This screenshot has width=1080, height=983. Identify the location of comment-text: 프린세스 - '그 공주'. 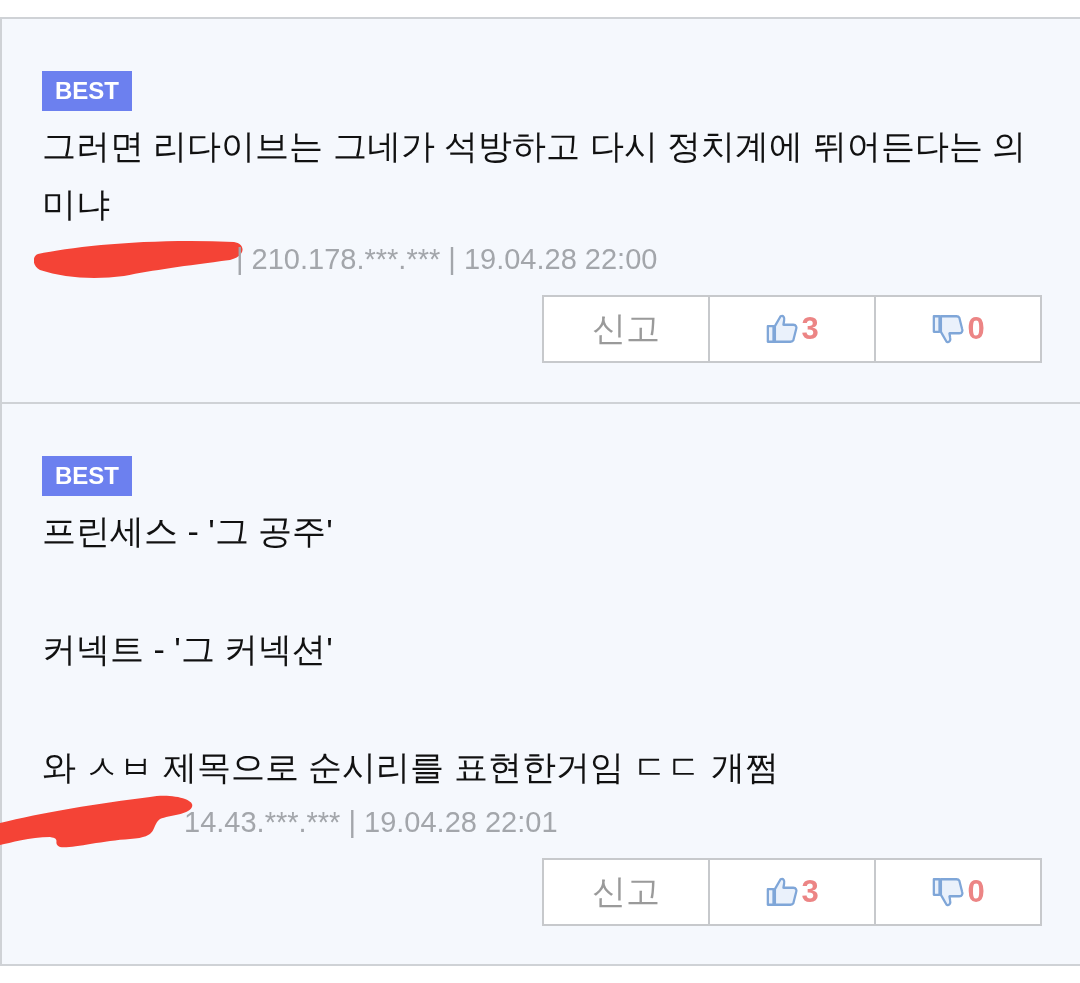
(188, 531).